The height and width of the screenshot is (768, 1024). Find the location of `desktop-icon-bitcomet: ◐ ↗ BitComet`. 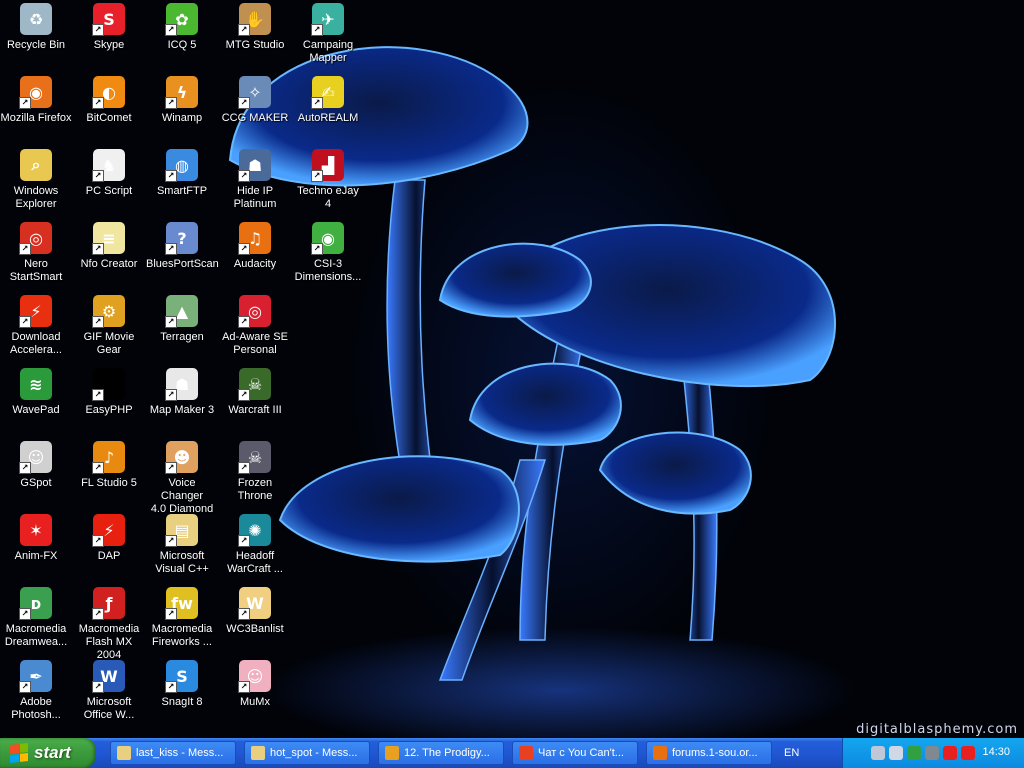

desktop-icon-bitcomet: ◐ ↗ BitComet is located at coordinates (109, 110).